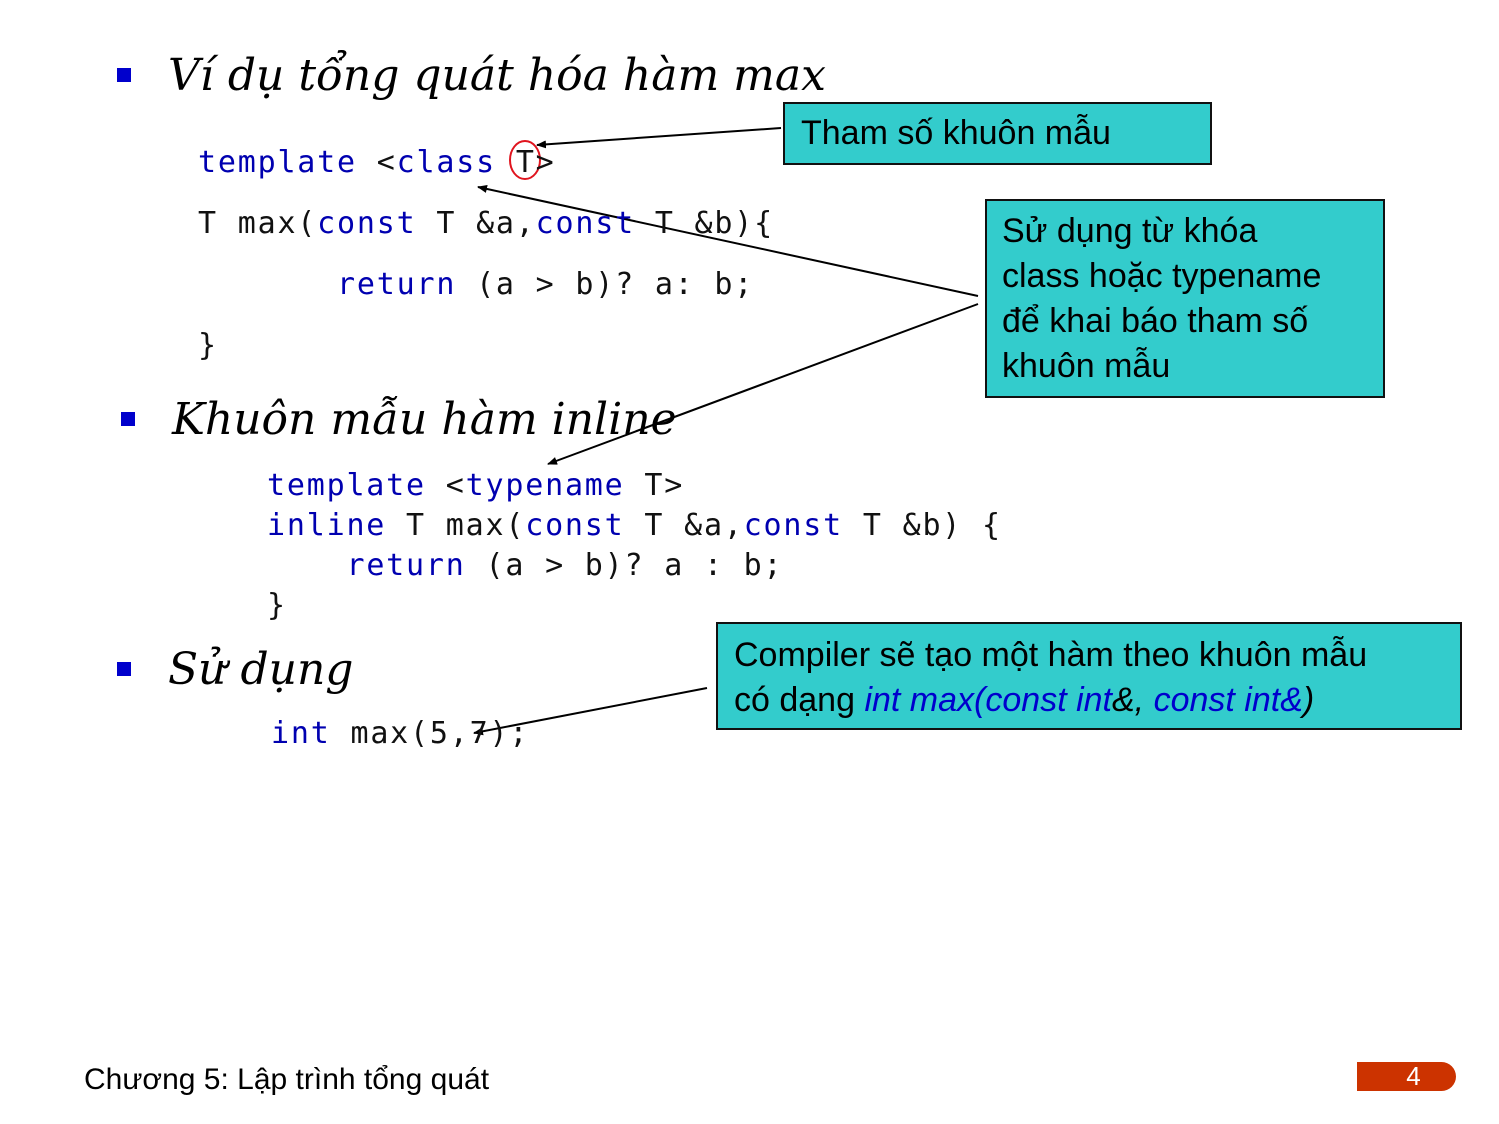 The width and height of the screenshot is (1499, 1124). I want to click on section-heading-inline-template: Khuôn mẫu hàm inline, so click(424, 419).